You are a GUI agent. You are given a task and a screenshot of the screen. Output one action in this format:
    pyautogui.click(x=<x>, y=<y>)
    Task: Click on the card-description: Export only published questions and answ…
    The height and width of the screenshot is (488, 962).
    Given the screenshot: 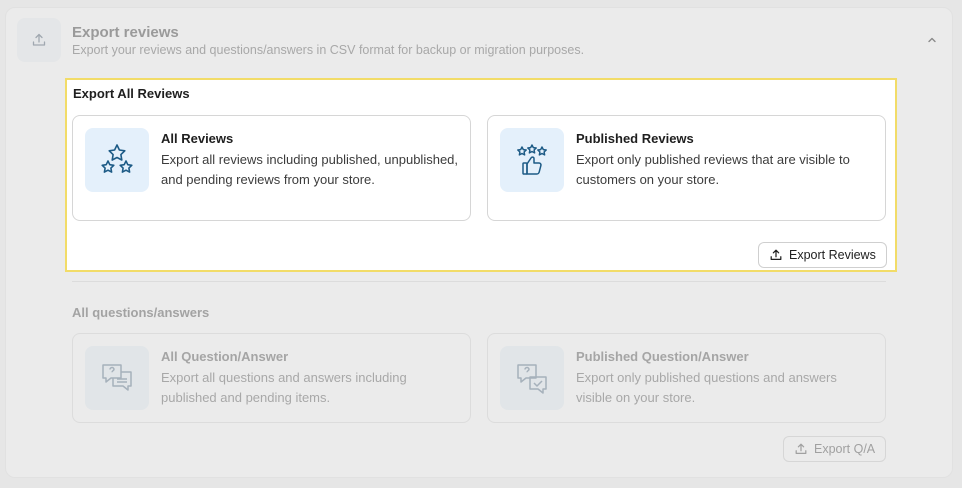 What is the action you would take?
    pyautogui.click(x=706, y=387)
    